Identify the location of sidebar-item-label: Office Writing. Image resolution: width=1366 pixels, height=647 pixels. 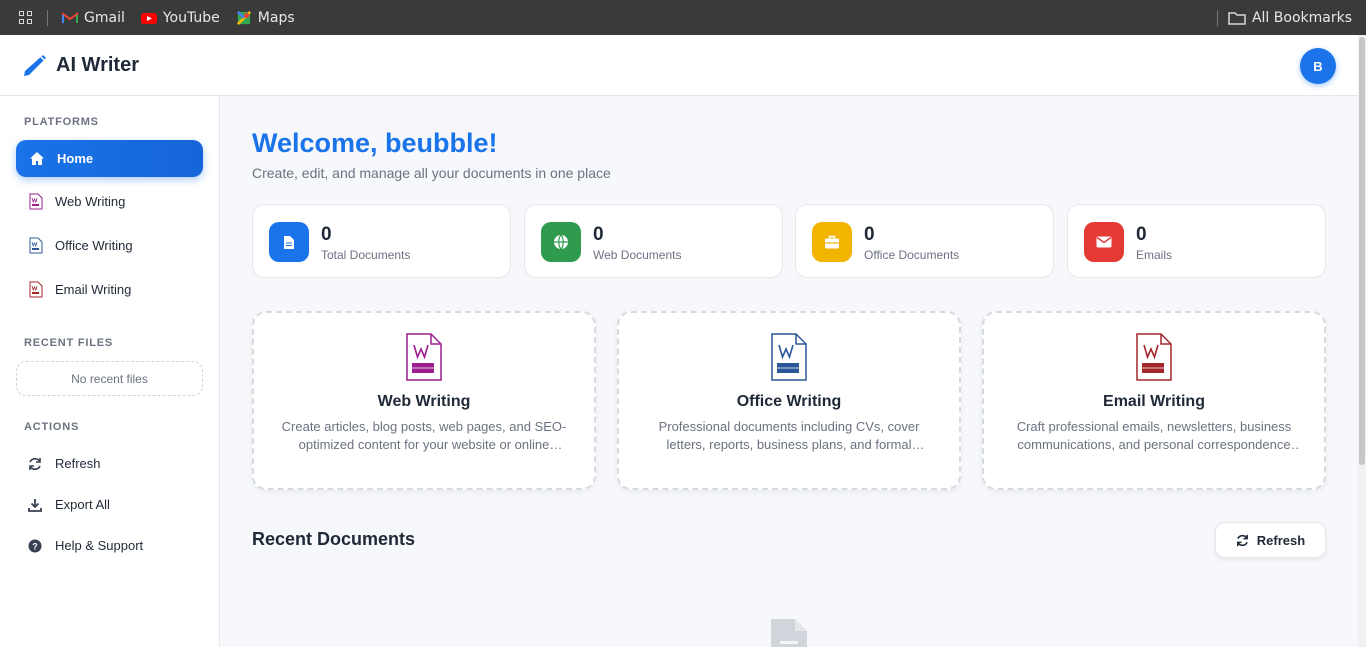
(94, 245).